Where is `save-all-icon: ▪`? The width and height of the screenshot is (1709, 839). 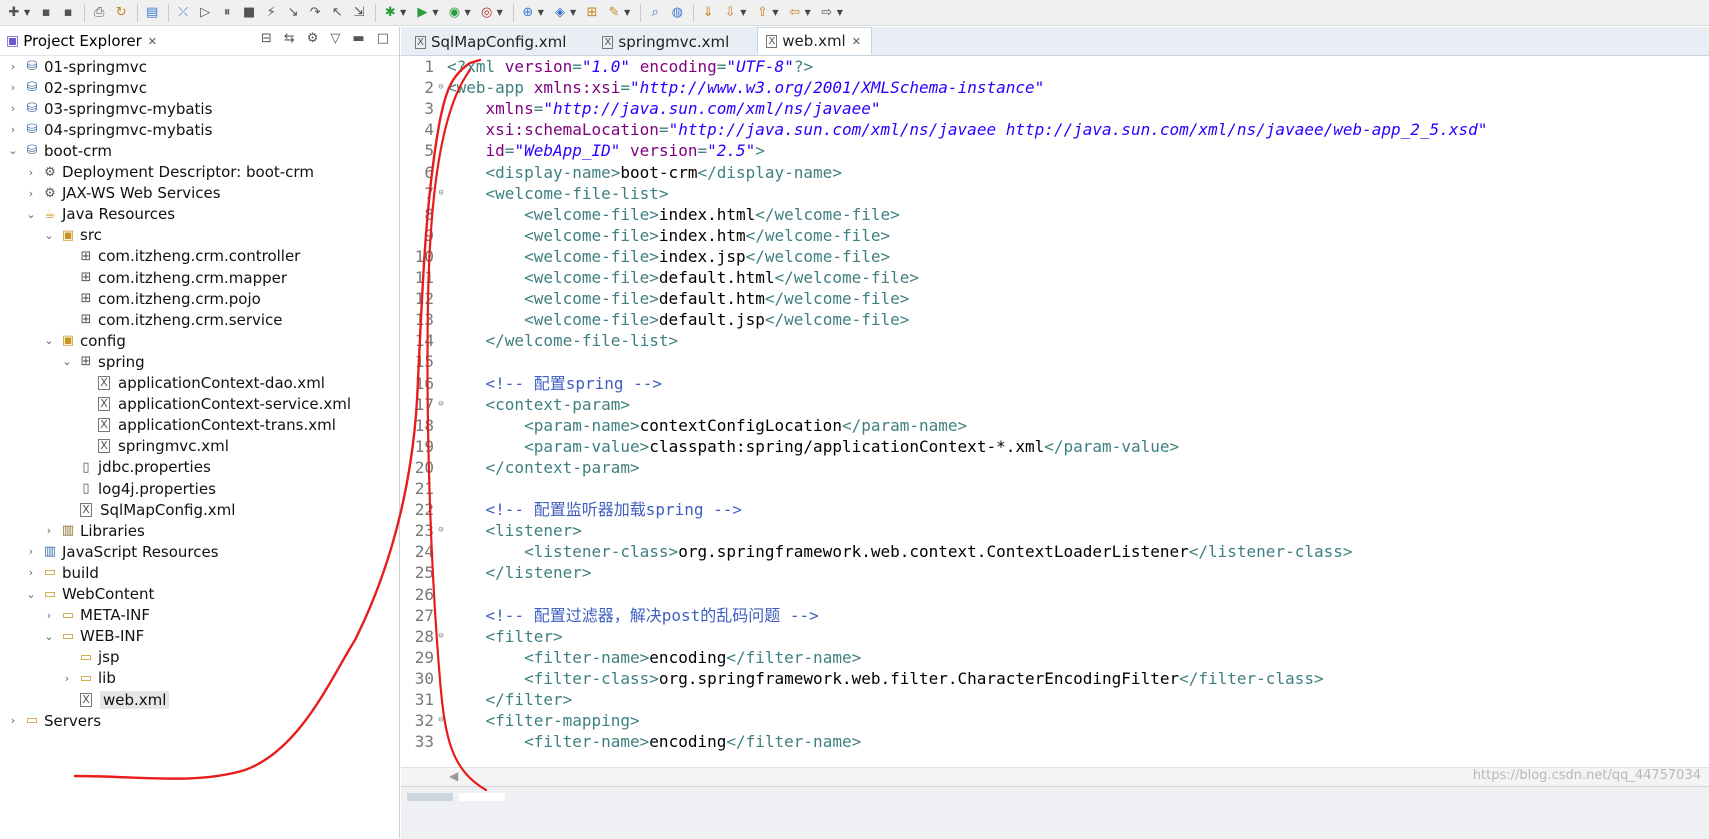 save-all-icon: ▪ is located at coordinates (68, 13).